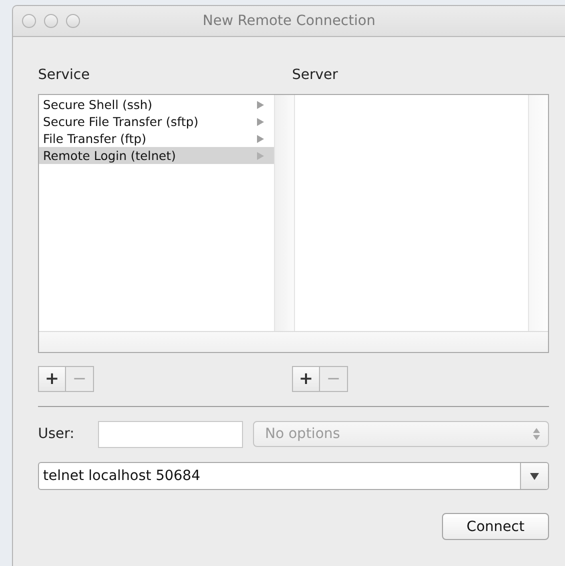 This screenshot has height=566, width=565. What do you see at coordinates (289, 21) in the screenshot?
I see `window-title: New Remote Connection` at bounding box center [289, 21].